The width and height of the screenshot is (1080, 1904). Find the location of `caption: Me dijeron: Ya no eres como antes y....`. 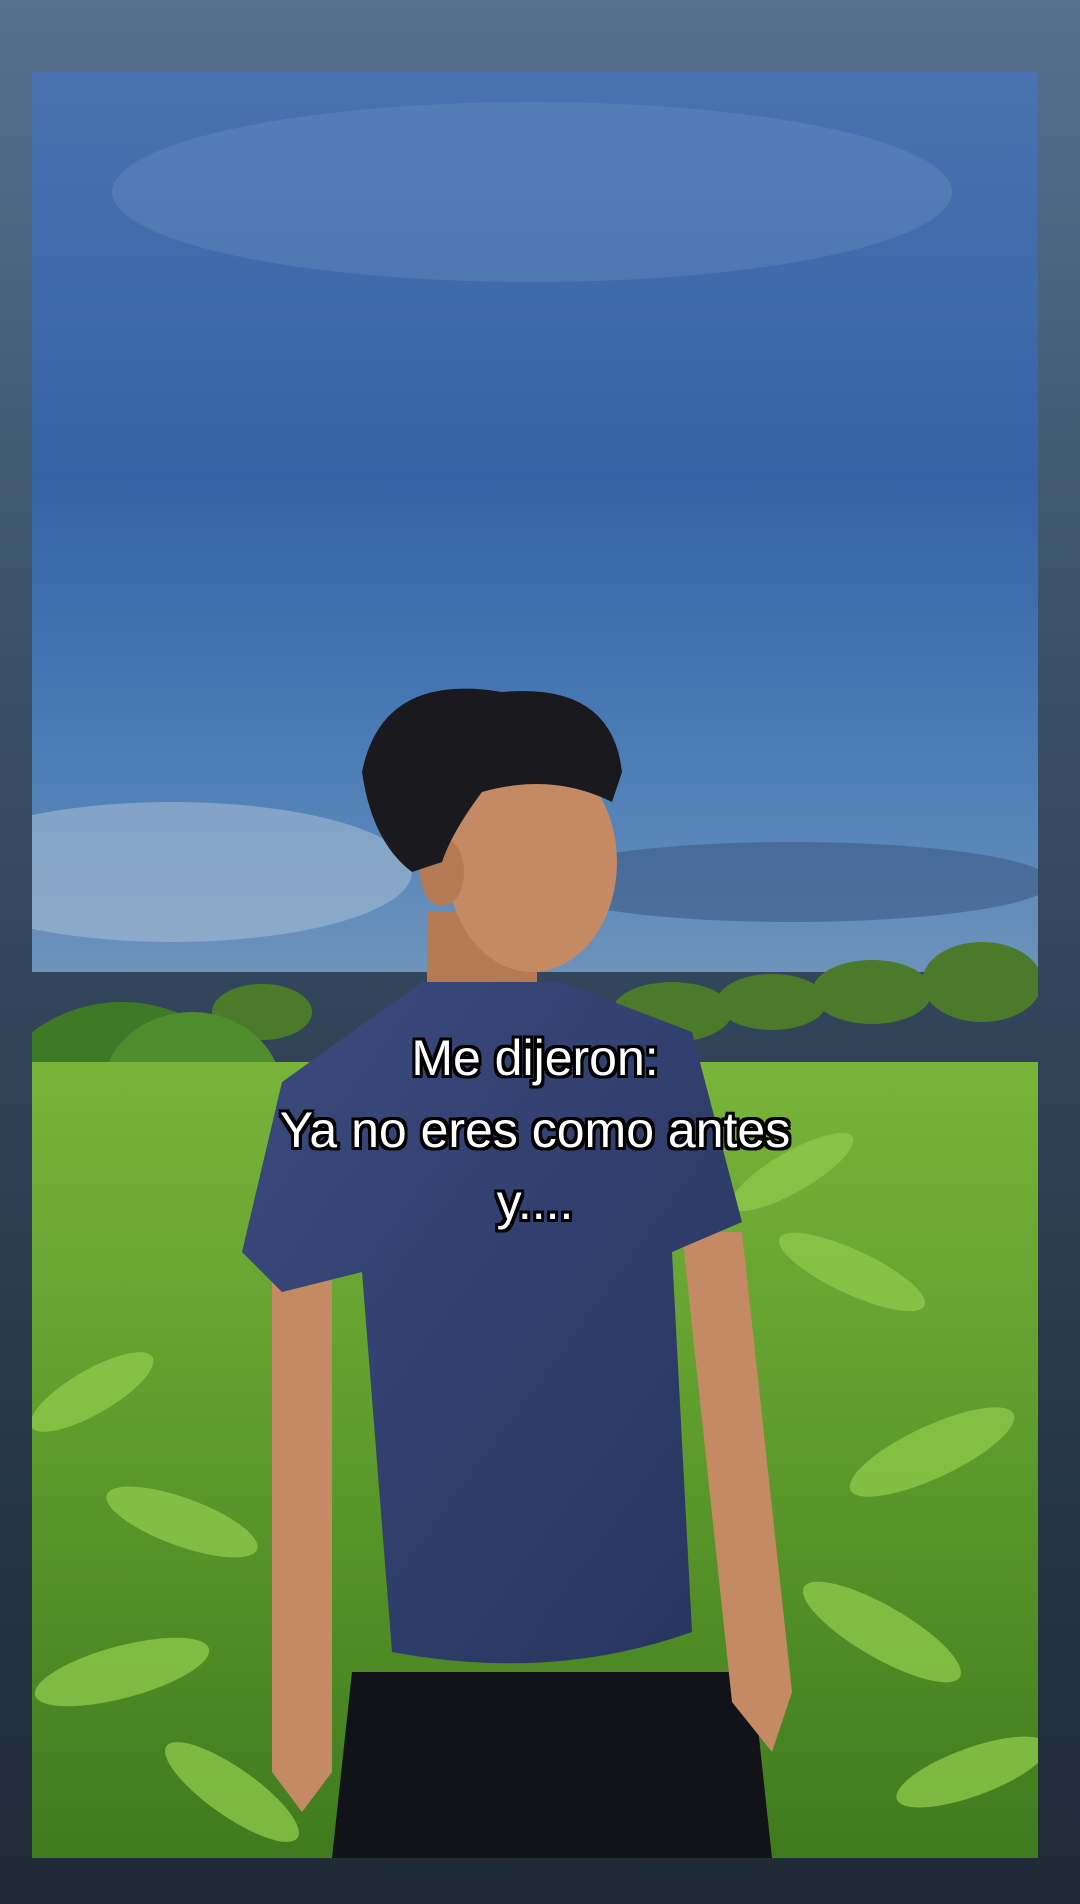

caption: Me dijeron: Ya no eres como antes y.... is located at coordinates (535, 1130).